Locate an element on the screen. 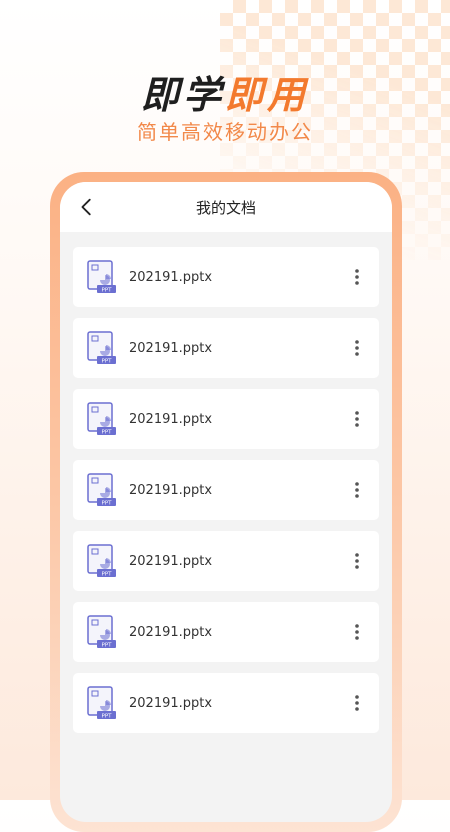  nav-bar: 我的文档 is located at coordinates (226, 207).